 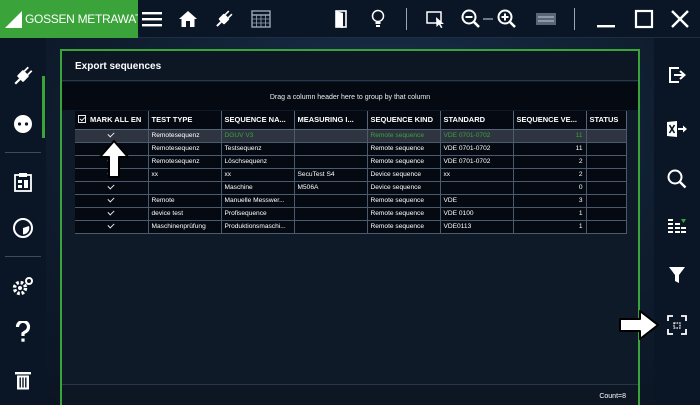 What do you see at coordinates (550, 201) in the screenshot?
I see `cell-version: 3` at bounding box center [550, 201].